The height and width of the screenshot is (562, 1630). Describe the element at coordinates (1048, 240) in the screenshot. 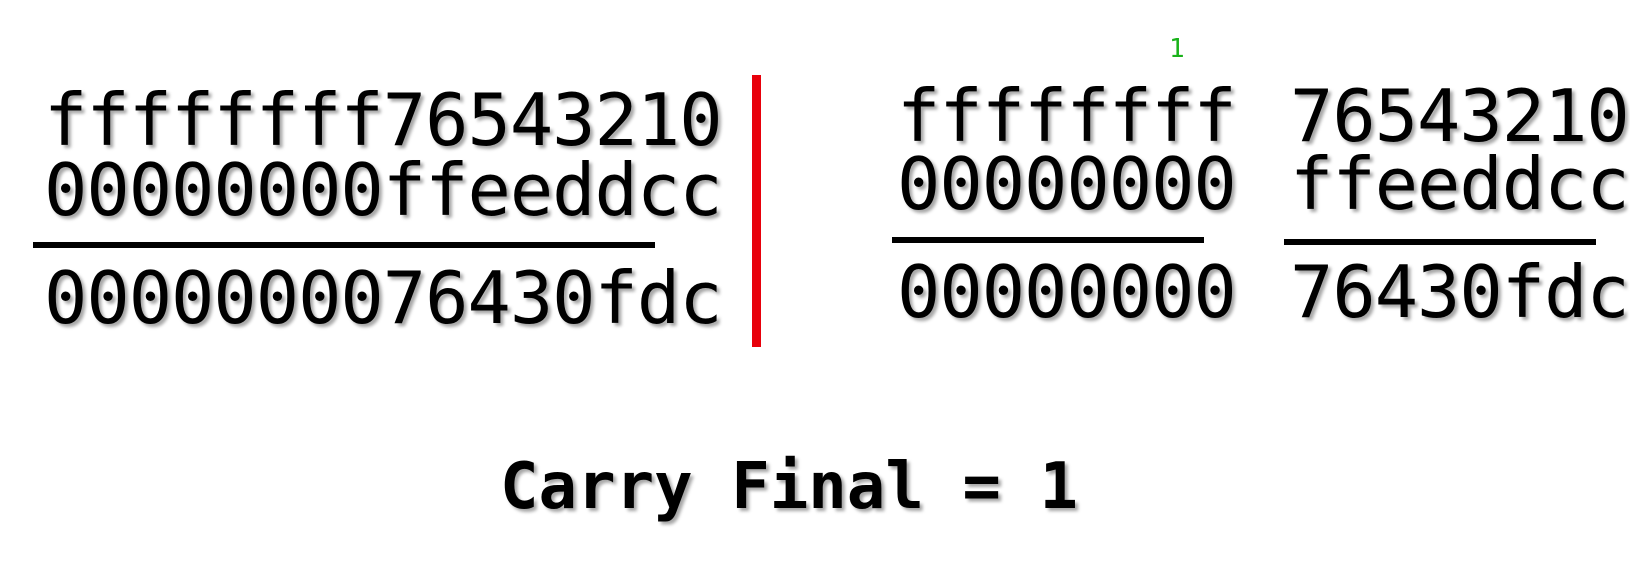

I see `high-sum-rule` at that location.